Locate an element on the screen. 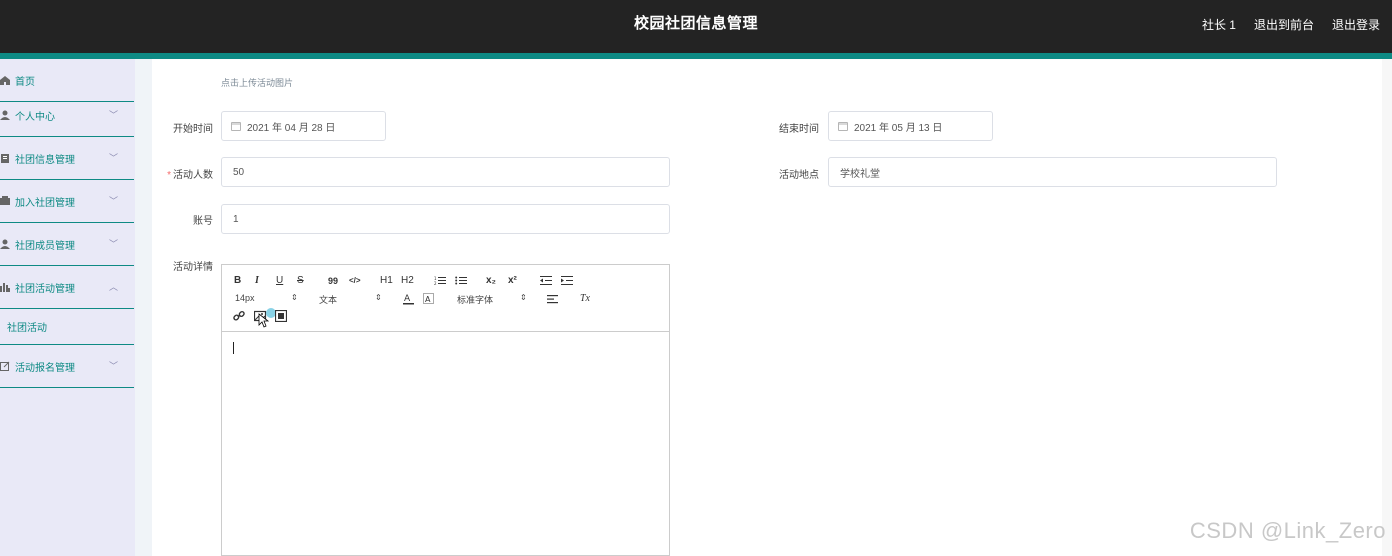 The width and height of the screenshot is (1392, 556). sidebar-item-label: 首页 is located at coordinates (25, 82).